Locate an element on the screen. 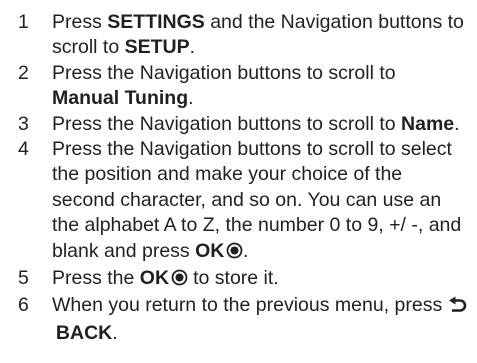  step-5: 5 Press the OK to store it. is located at coordinates (243, 279).